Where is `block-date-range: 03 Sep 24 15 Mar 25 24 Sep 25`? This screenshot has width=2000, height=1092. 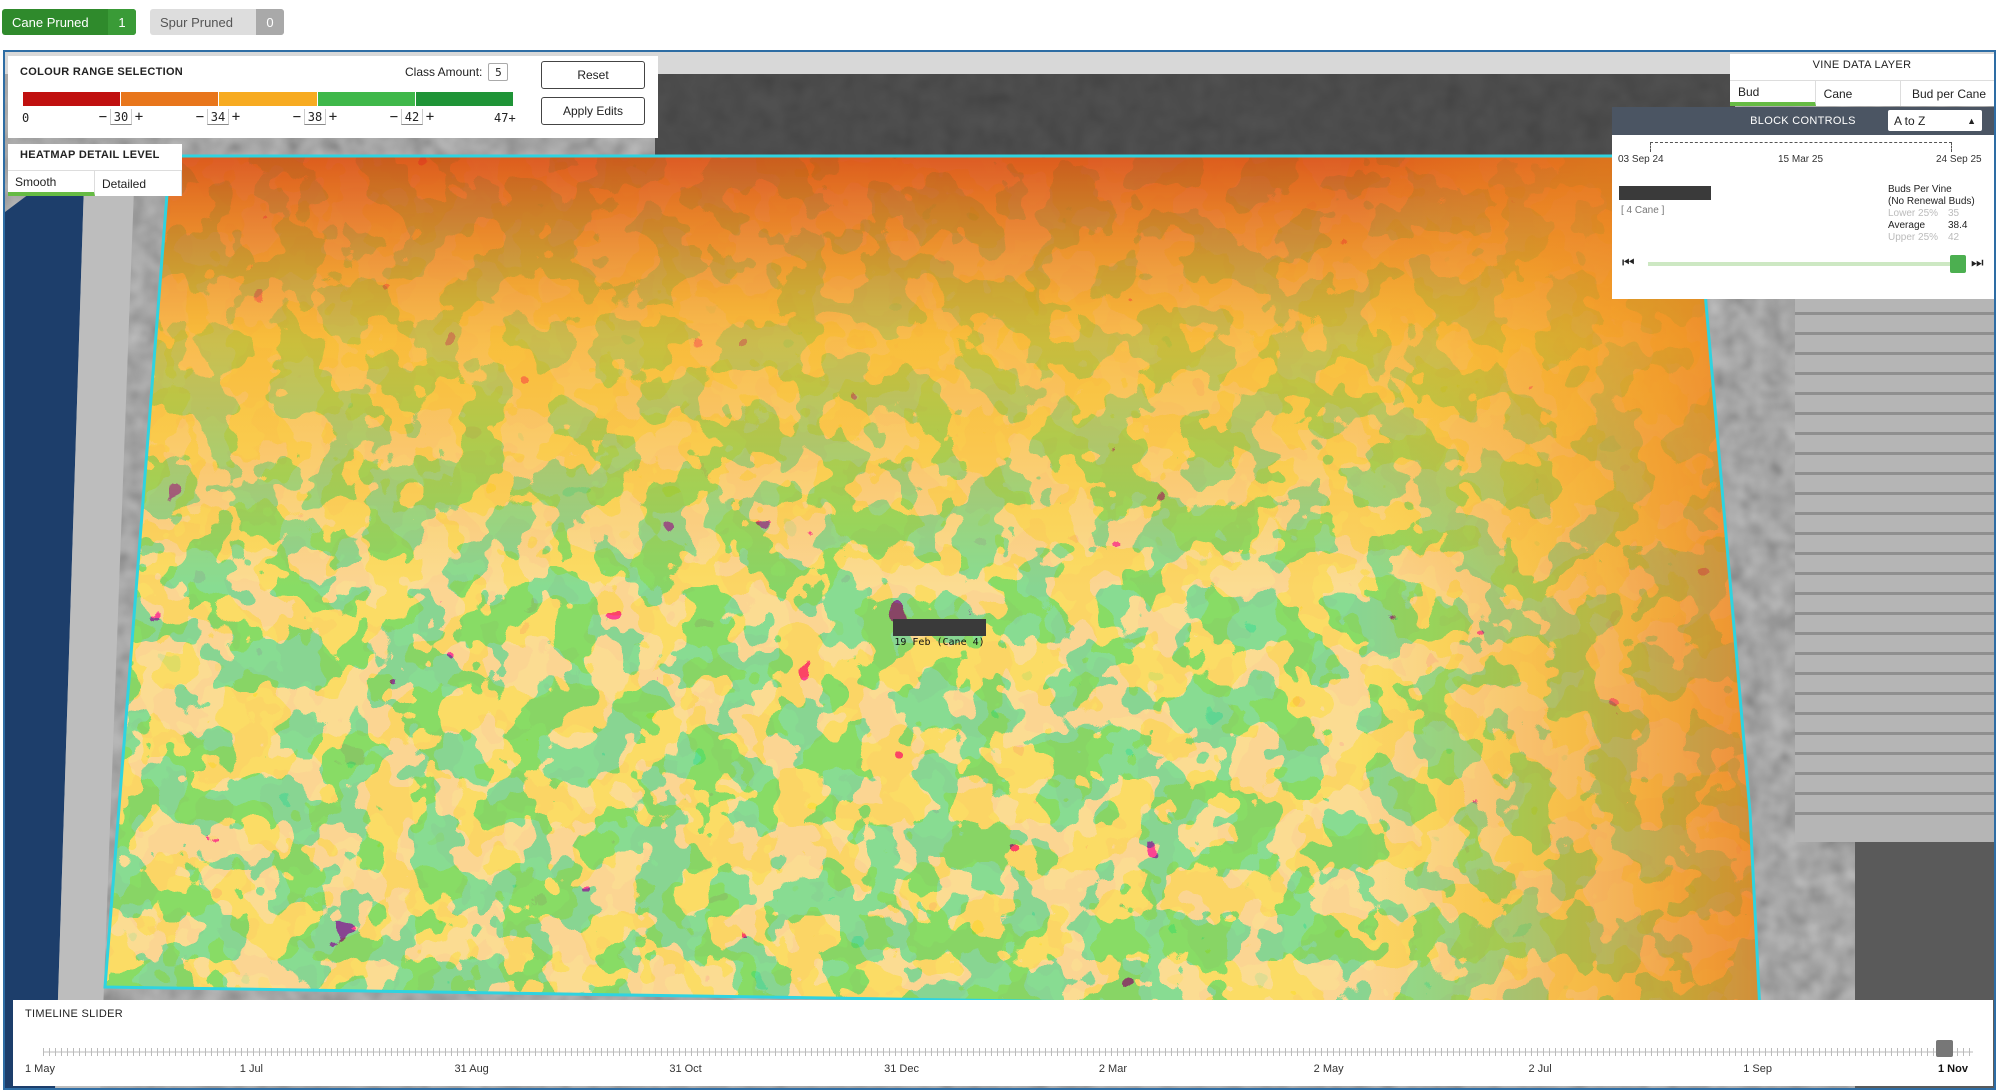
block-date-range: 03 Sep 24 15 Mar 25 24 Sep 25 is located at coordinates (1803, 156).